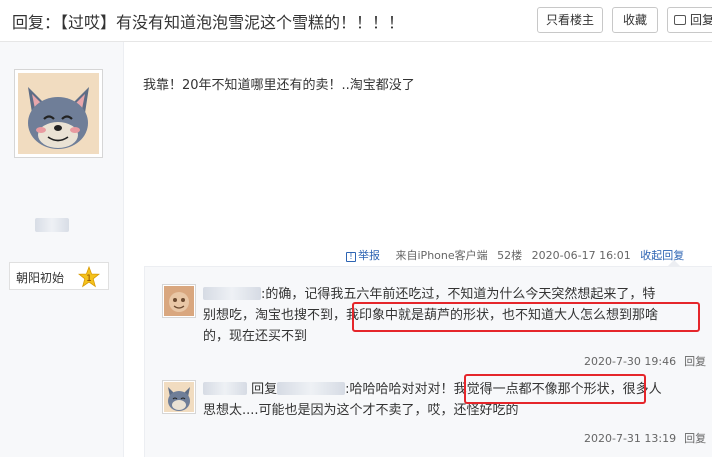 The image size is (712, 457). What do you see at coordinates (441, 255) in the screenshot?
I see `post-source: 来自iPhone客户端` at bounding box center [441, 255].